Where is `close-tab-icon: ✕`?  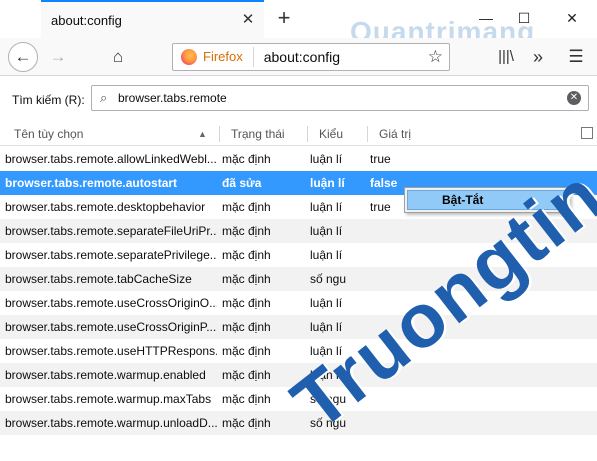
close-tab-icon: ✕ is located at coordinates (248, 20).